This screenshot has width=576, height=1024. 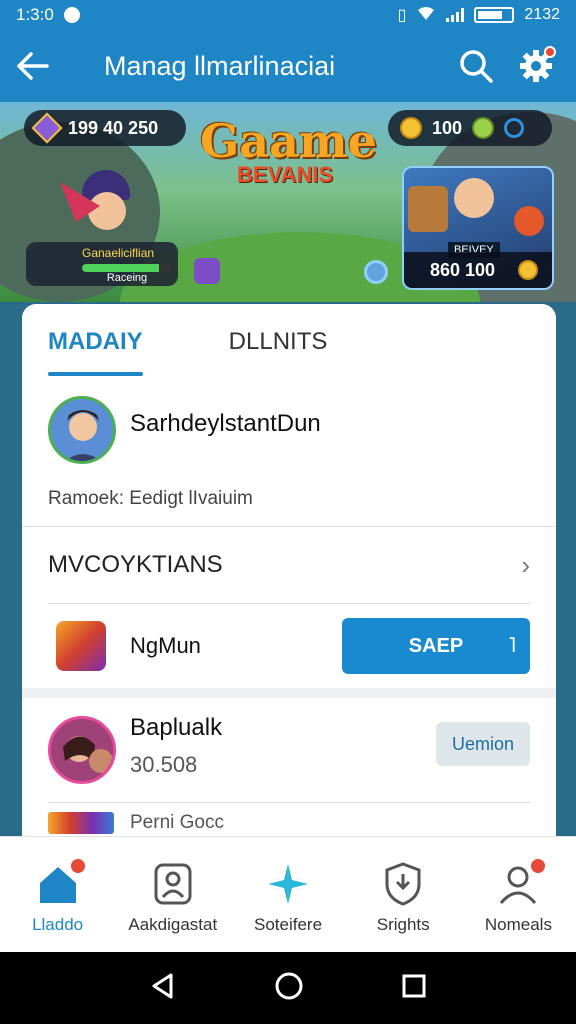 What do you see at coordinates (35, 14) in the screenshot?
I see `status-time: 1:3:0` at bounding box center [35, 14].